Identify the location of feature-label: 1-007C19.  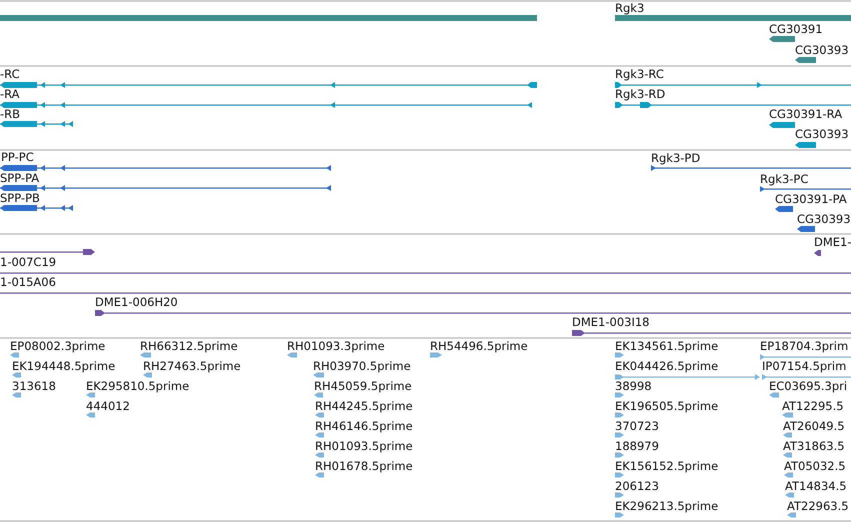
(28, 262).